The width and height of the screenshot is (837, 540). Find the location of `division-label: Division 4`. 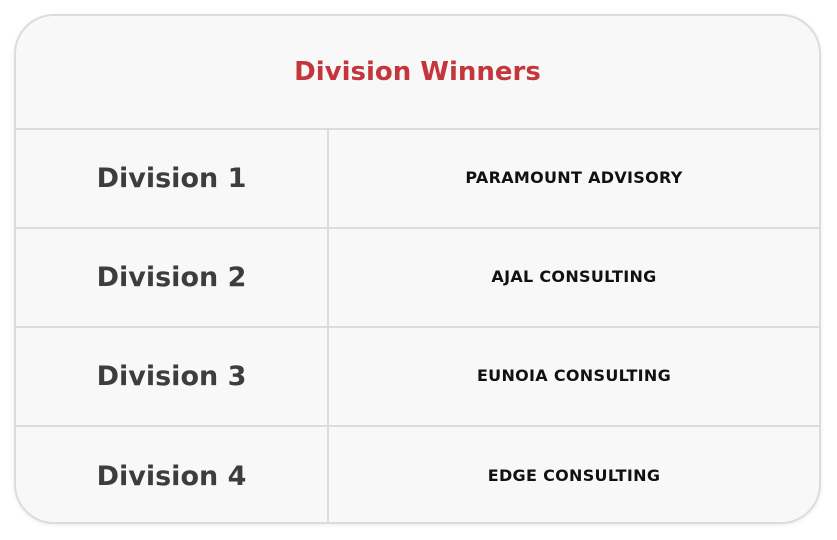

division-label: Division 4 is located at coordinates (172, 474).